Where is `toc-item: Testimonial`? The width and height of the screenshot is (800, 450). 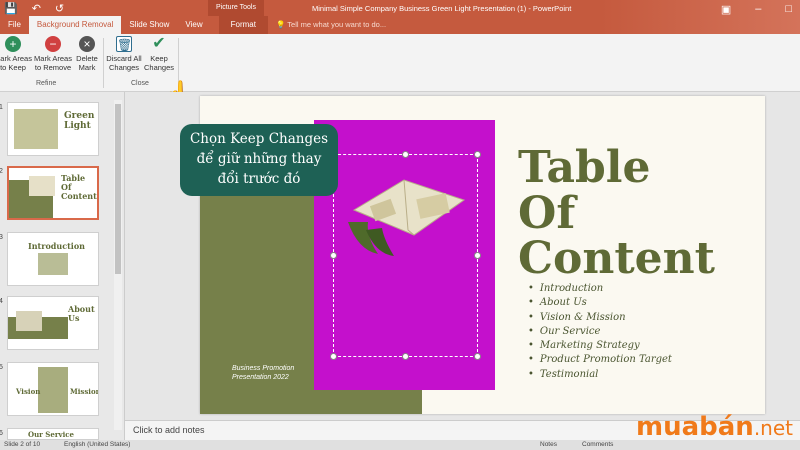
toc-item: Testimonial is located at coordinates (600, 375).